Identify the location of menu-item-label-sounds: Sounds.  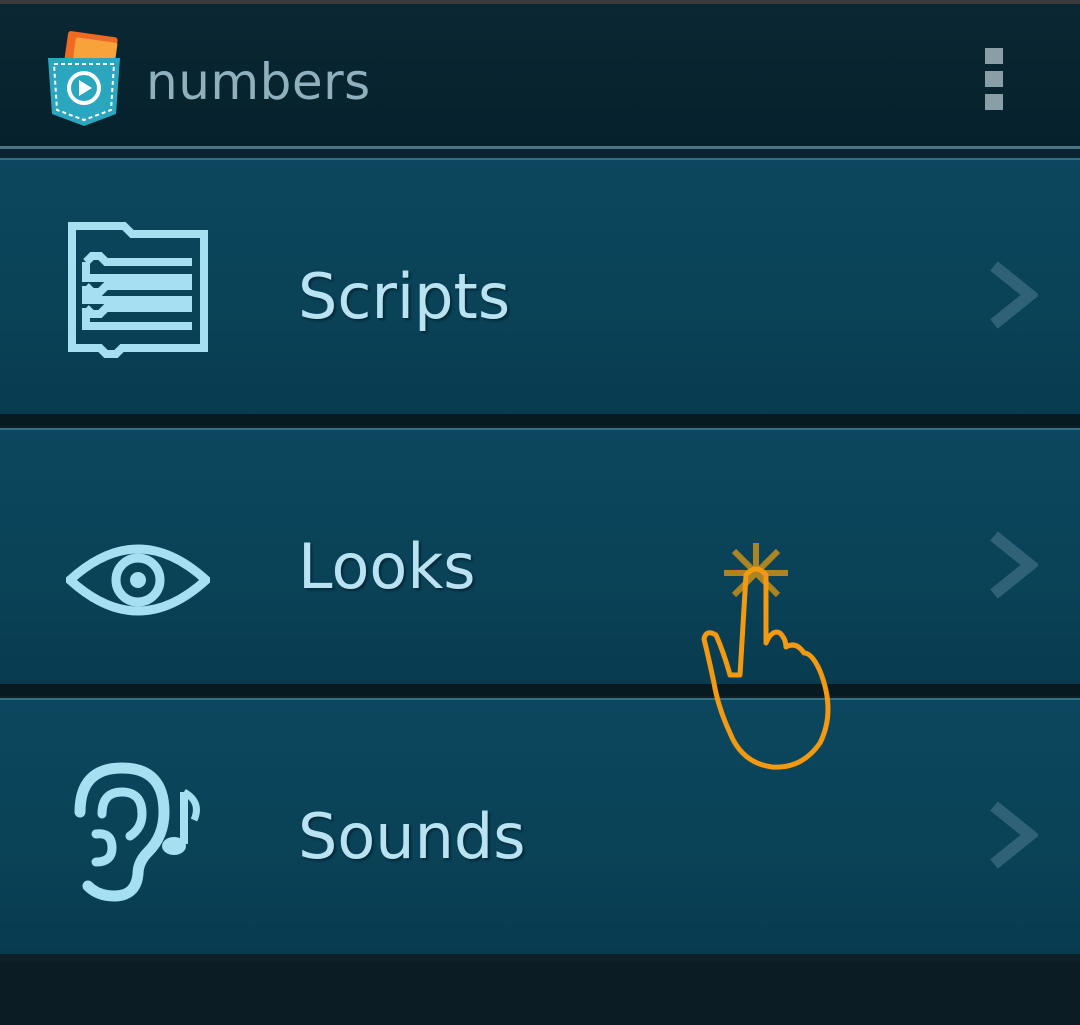
(412, 836).